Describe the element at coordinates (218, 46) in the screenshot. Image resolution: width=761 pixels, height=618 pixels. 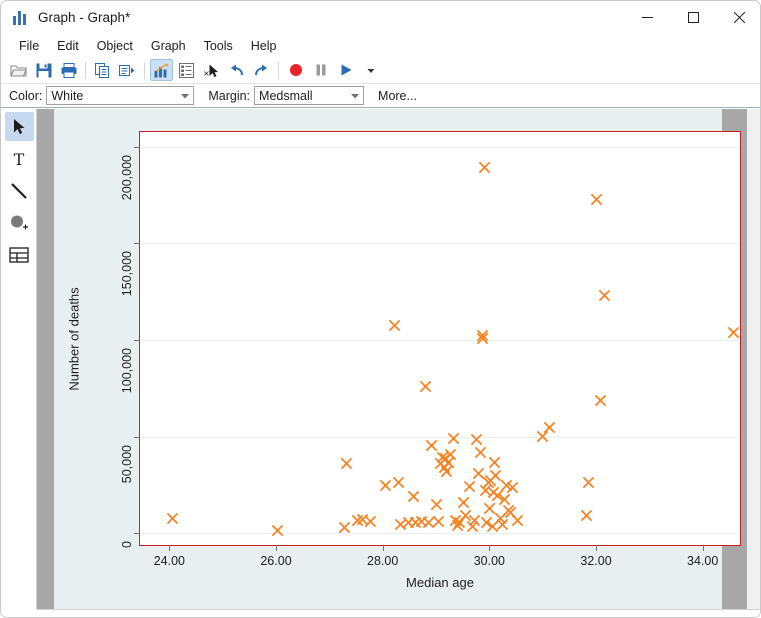
I see `menu-tools: Tools` at that location.